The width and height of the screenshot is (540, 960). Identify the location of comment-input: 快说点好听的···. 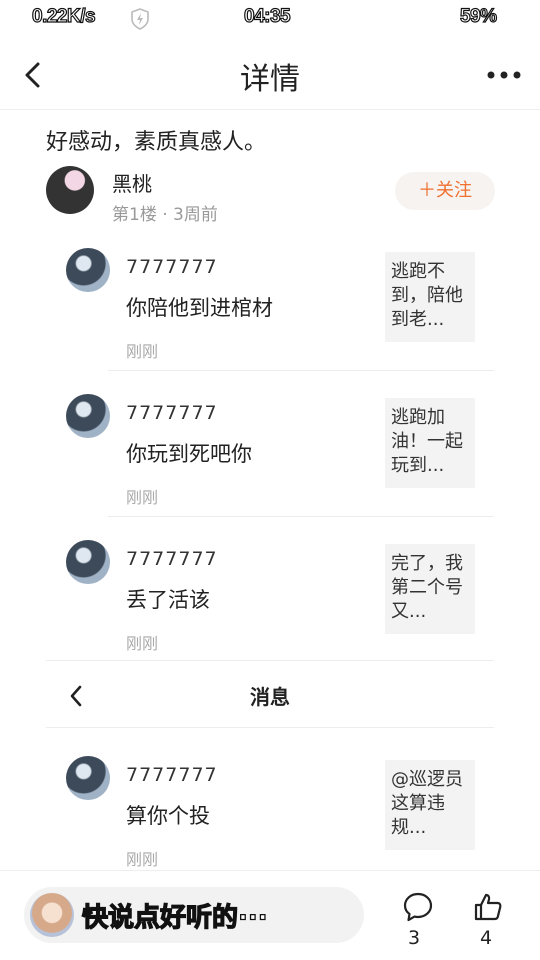
(194, 915).